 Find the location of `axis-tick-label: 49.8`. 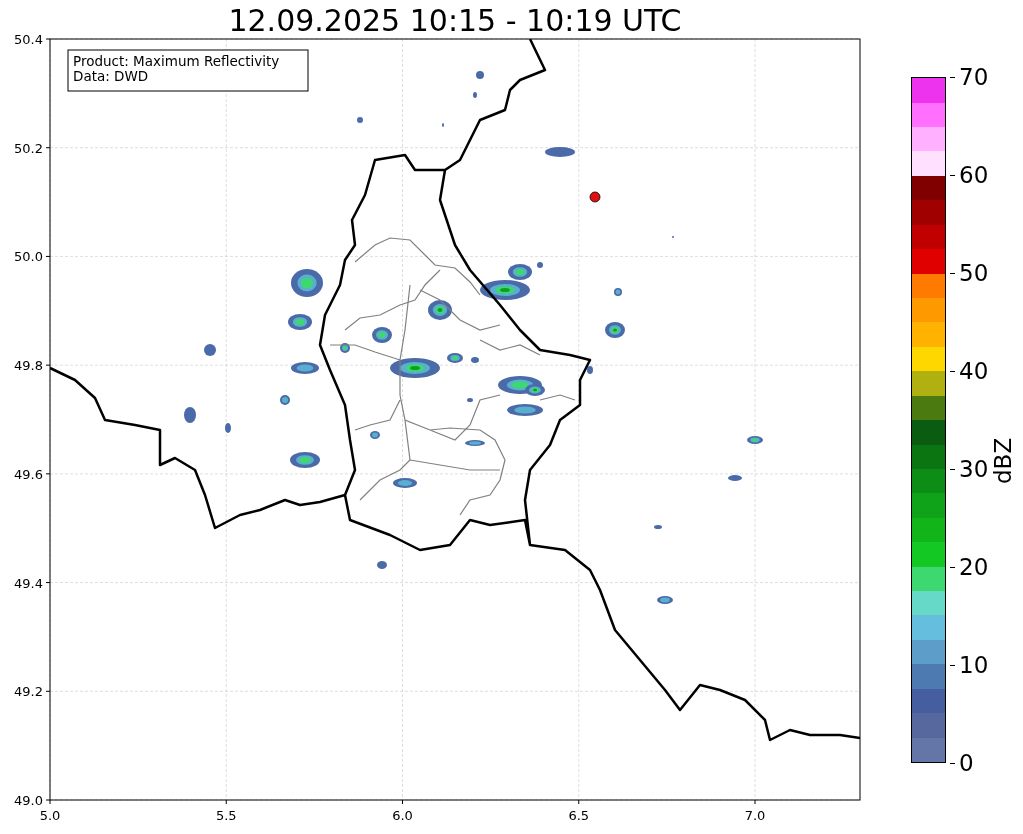

axis-tick-label: 49.8 is located at coordinates (28, 366).